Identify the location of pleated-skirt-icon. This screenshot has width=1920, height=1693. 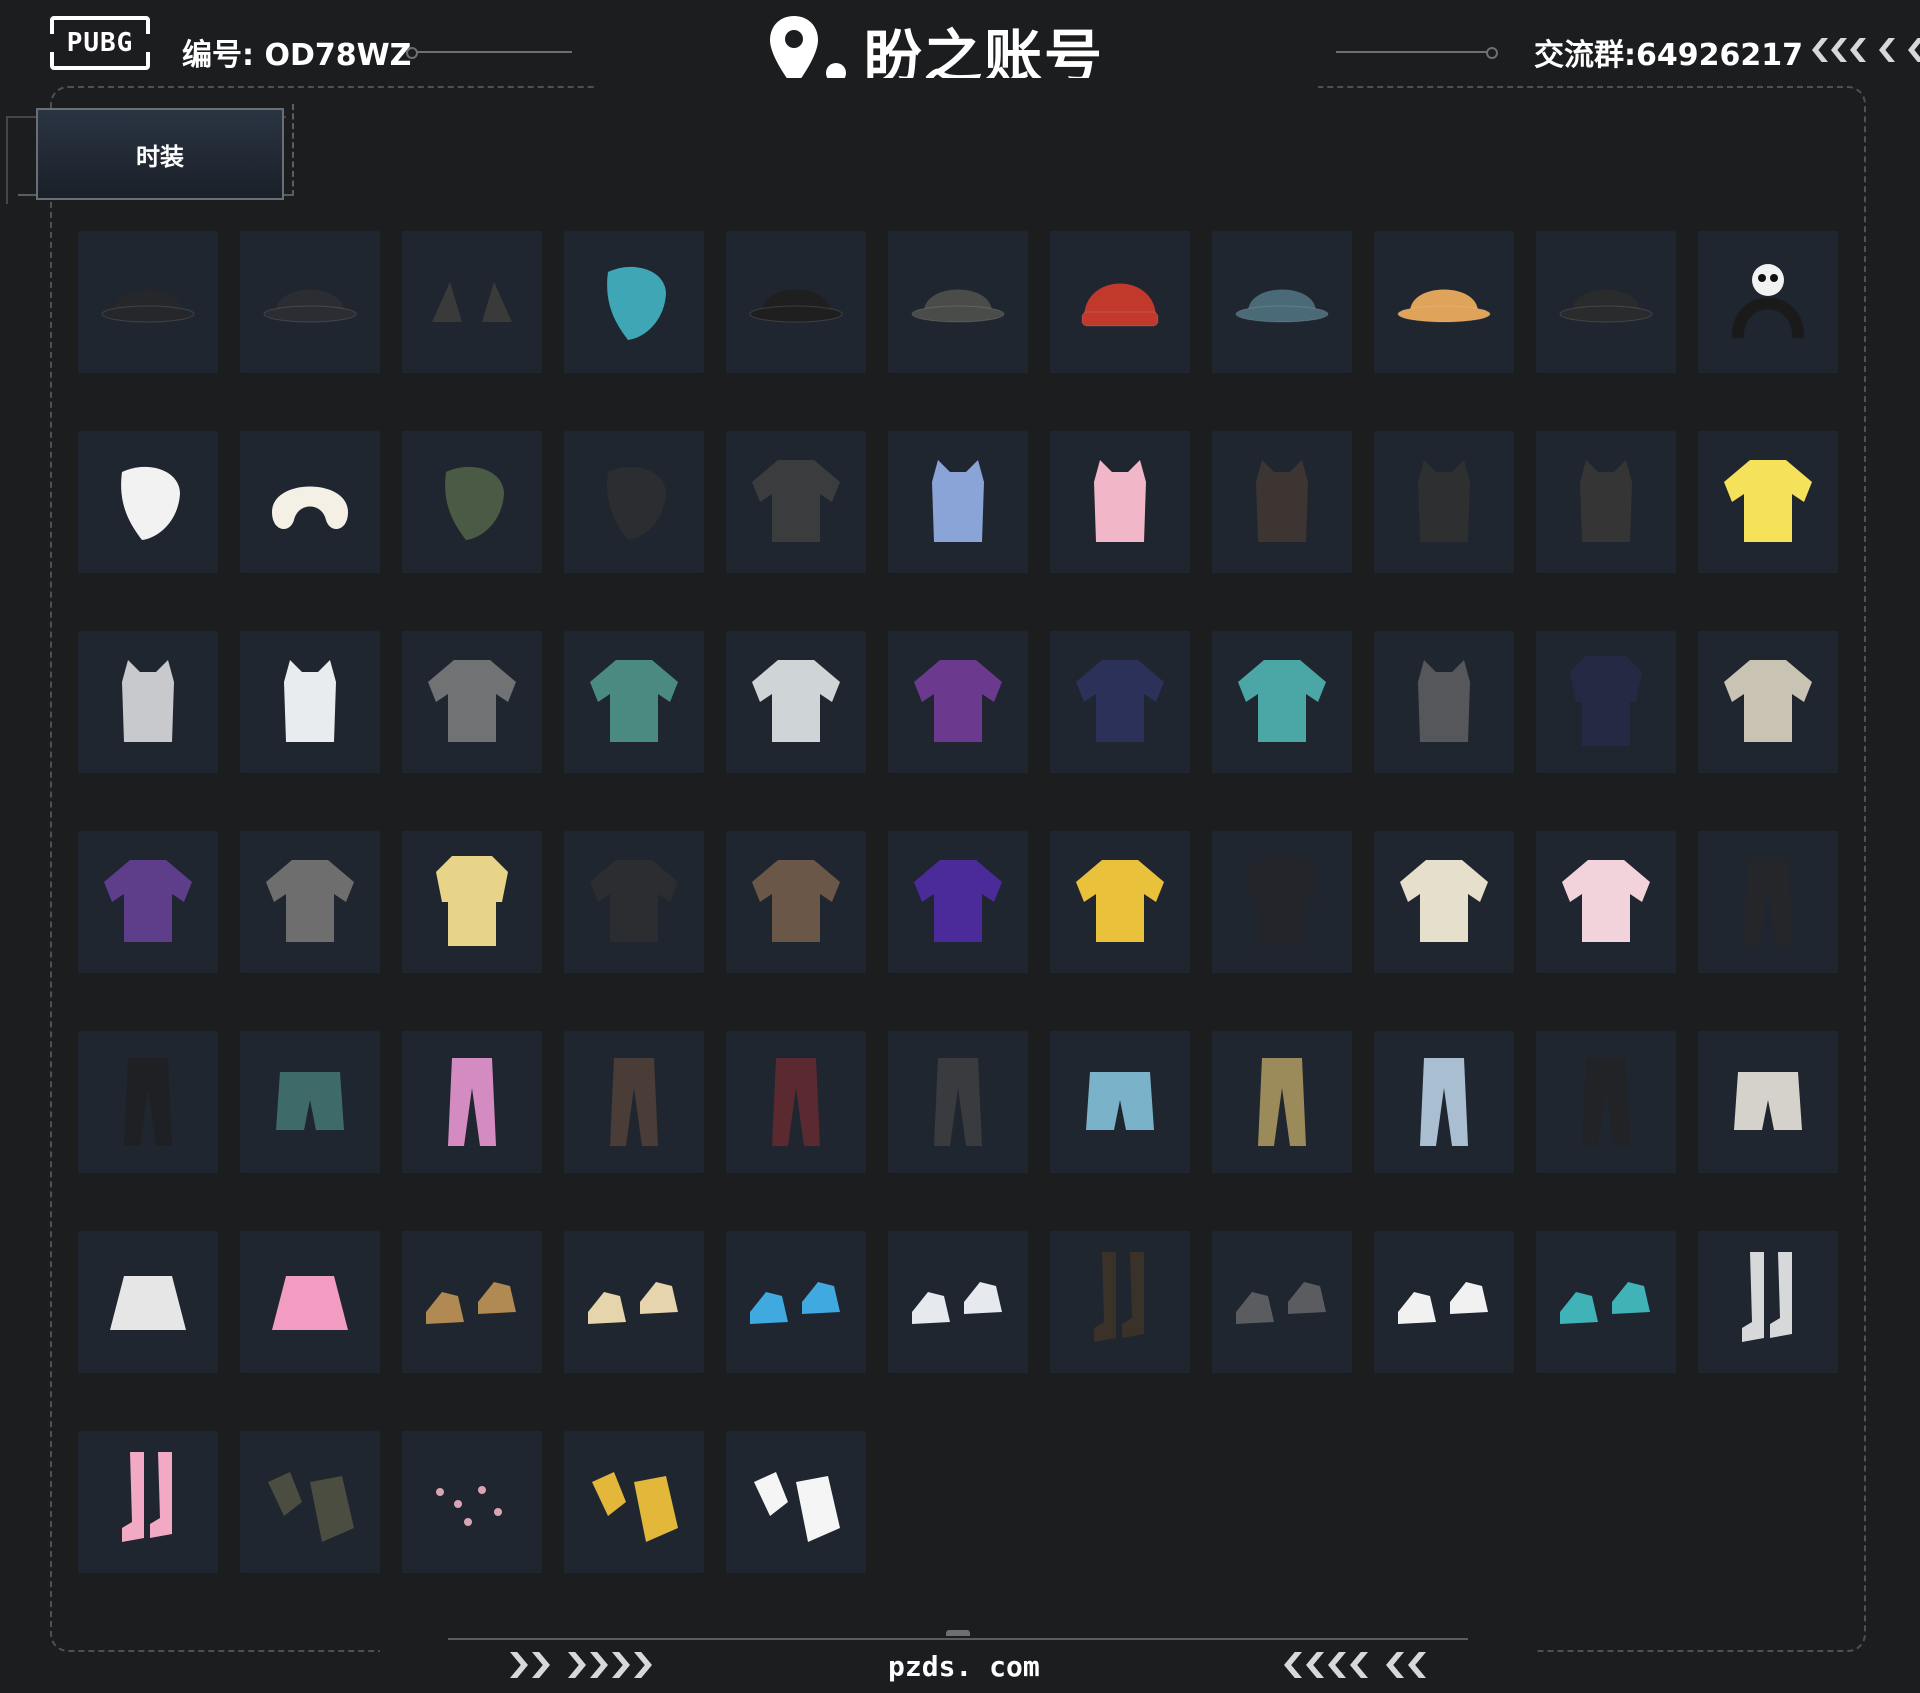
(148, 1303).